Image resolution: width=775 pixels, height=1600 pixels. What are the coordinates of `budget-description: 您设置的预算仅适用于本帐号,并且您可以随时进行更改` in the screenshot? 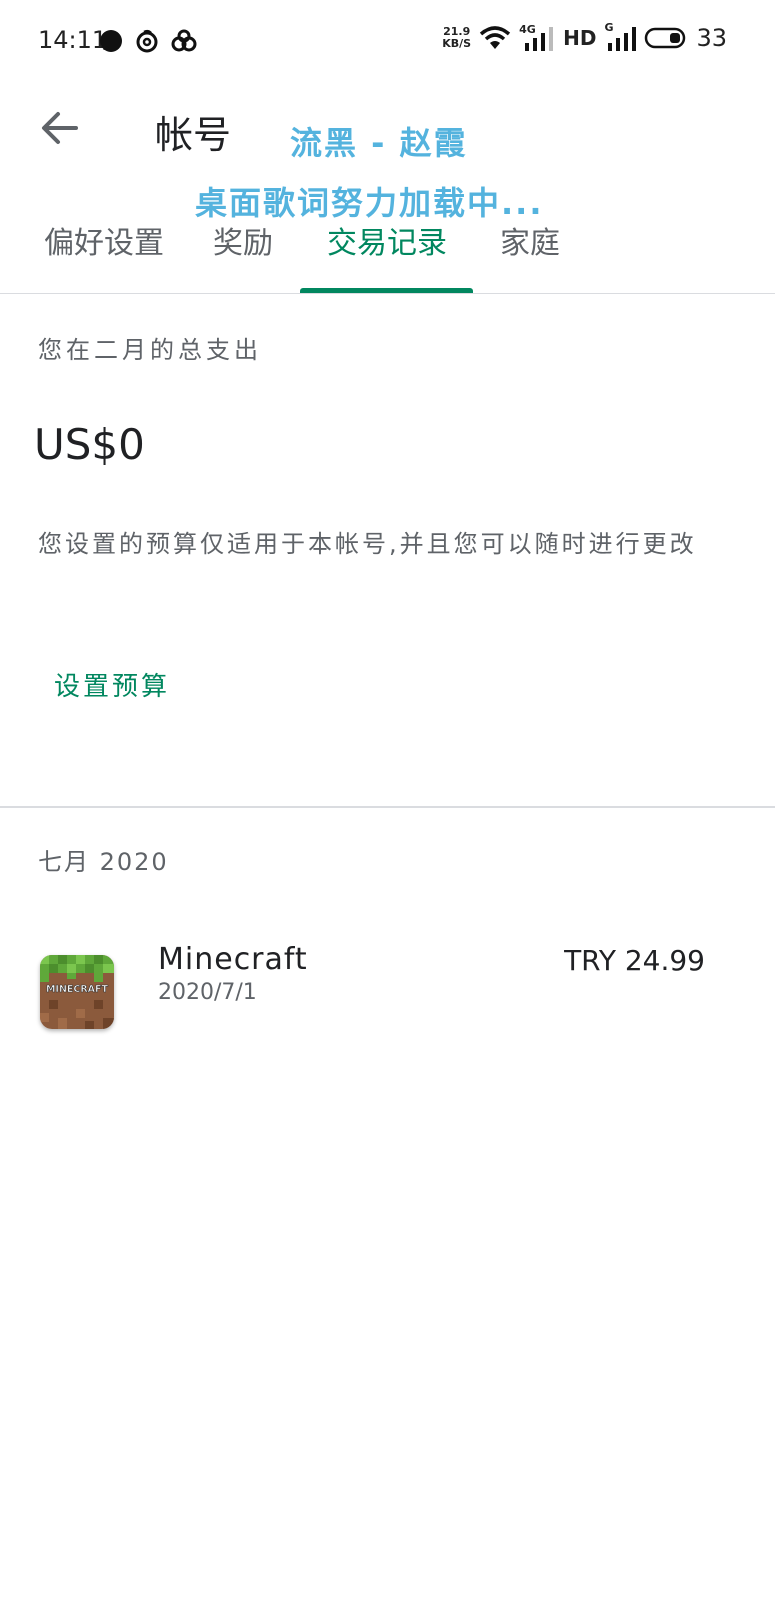 It's located at (367, 544).